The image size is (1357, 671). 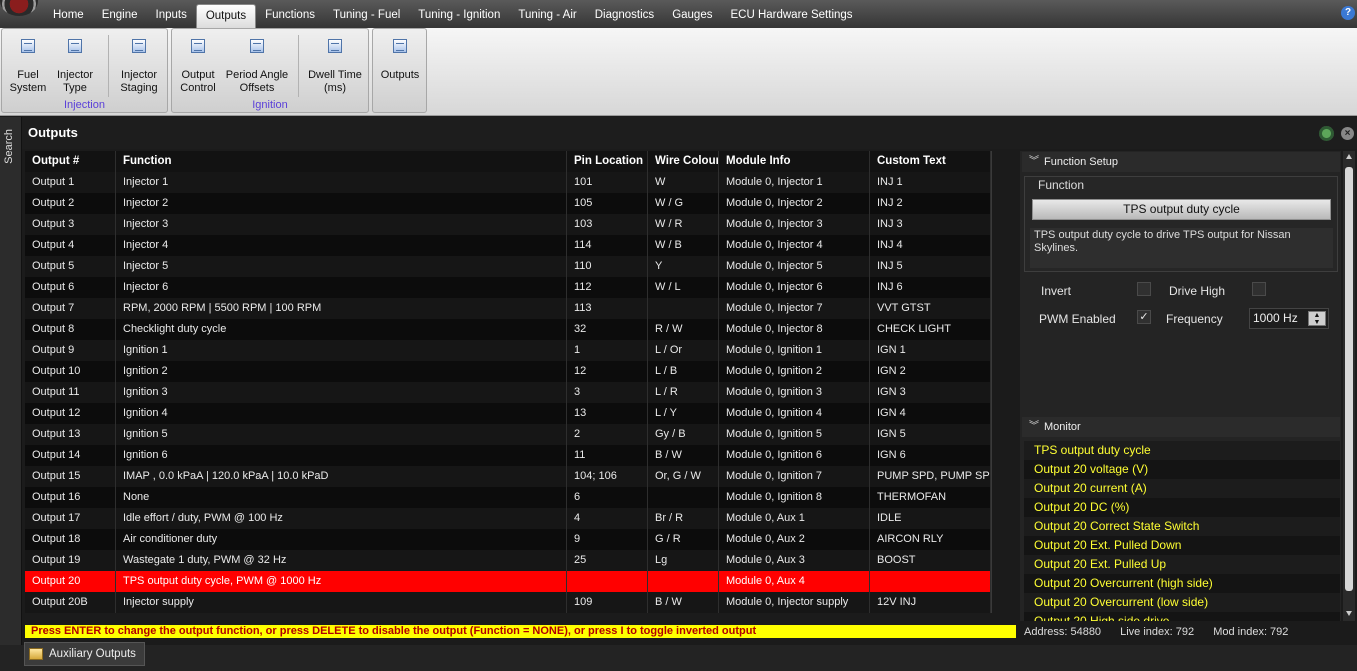 I want to click on cell-pin-location: 13, so click(x=607, y=413).